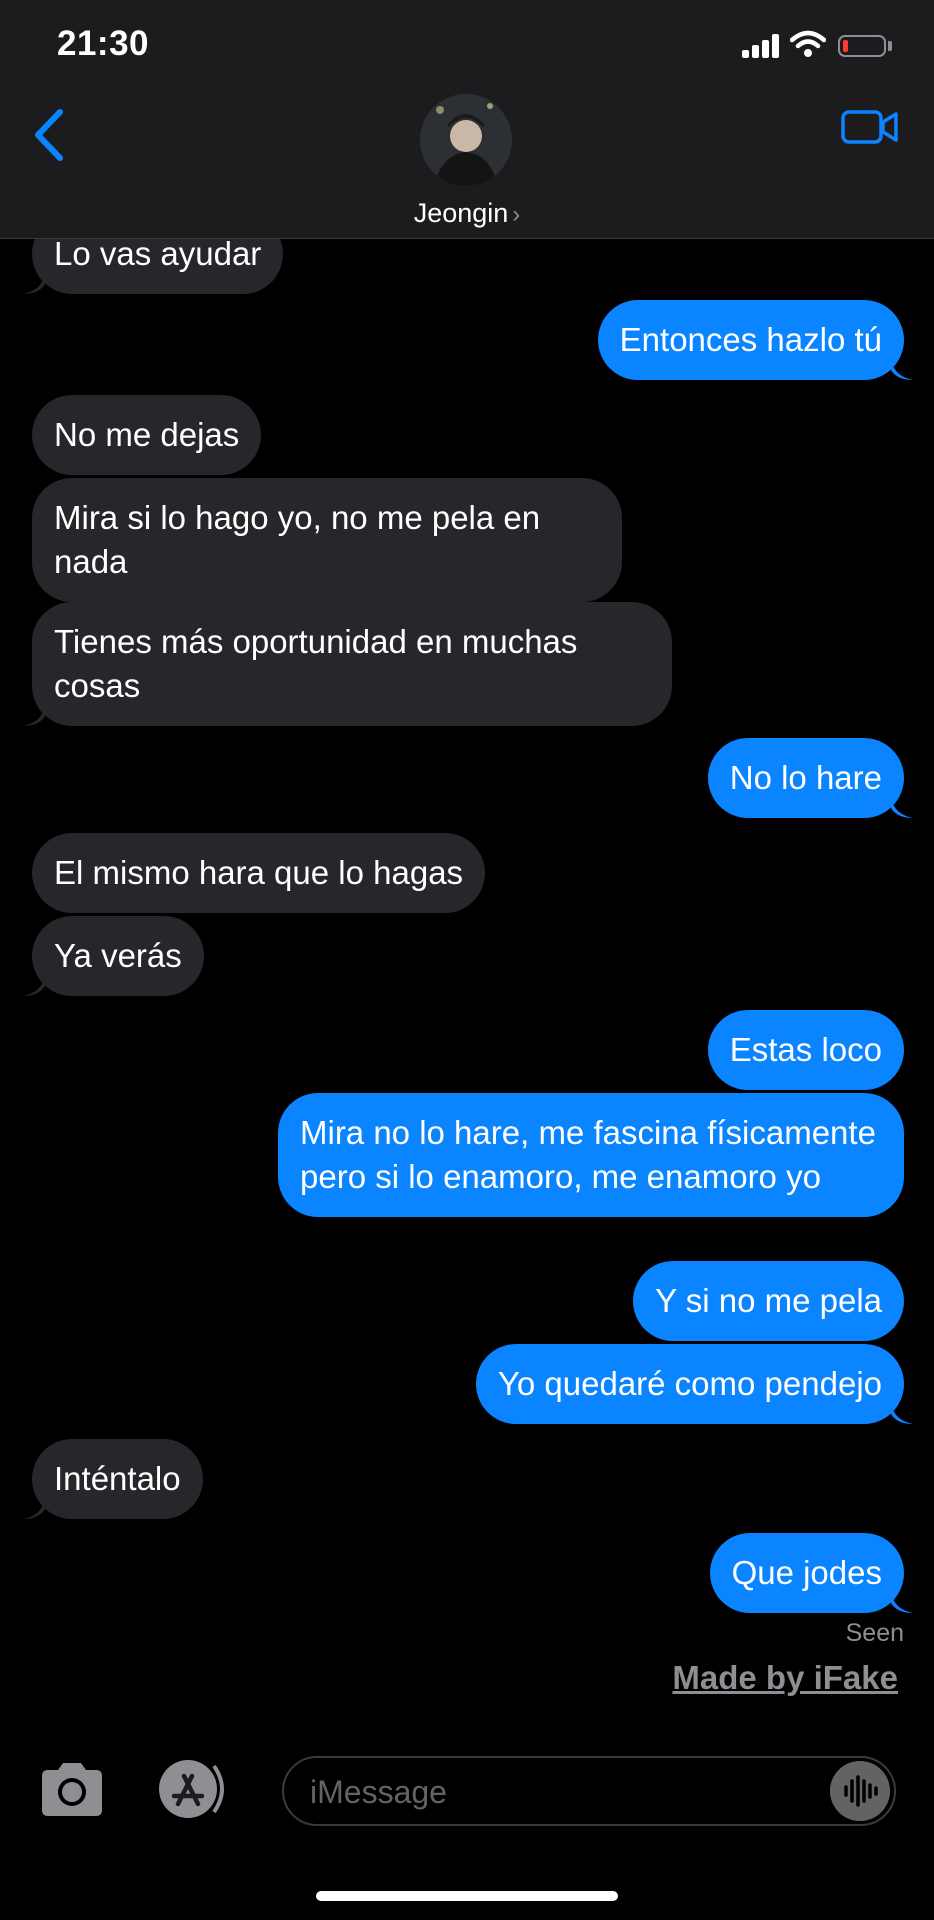  Describe the element at coordinates (113, 1479) in the screenshot. I see `message-bubble-incoming: Inténtalo` at that location.